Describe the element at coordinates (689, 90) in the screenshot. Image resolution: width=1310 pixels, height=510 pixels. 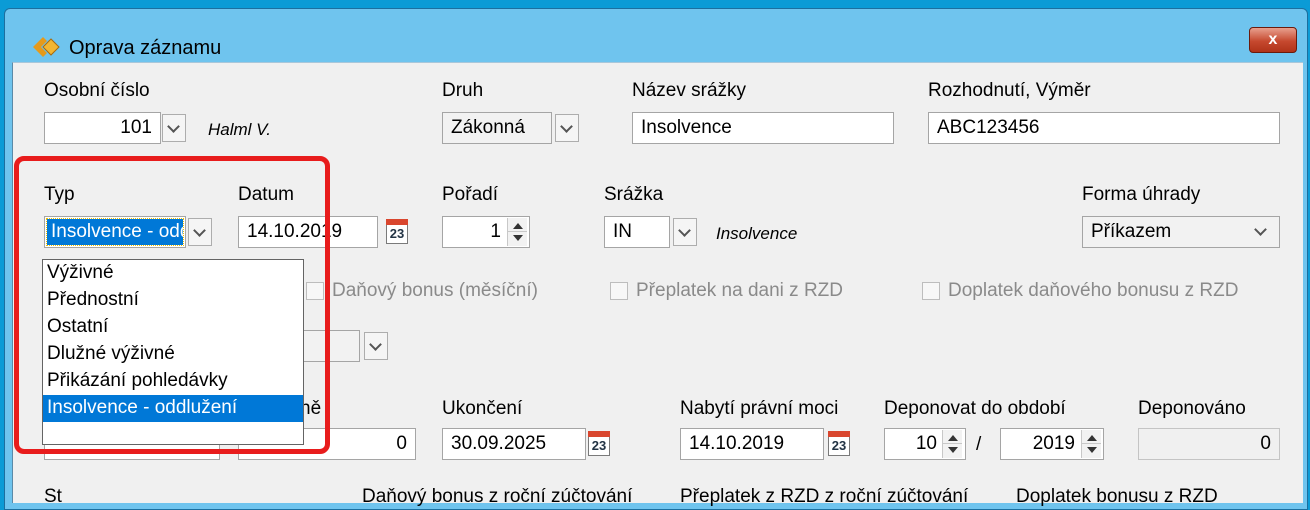
I see `label-nazev-srazky: Název srážky` at that location.